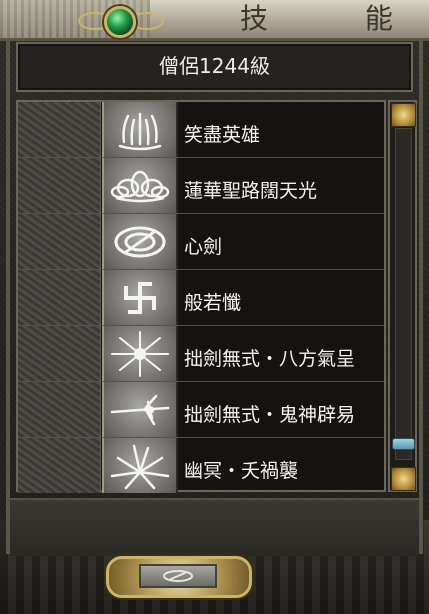 Image resolution: width=429 pixels, height=614 pixels. I want to click on flame-burst-icon, so click(140, 129).